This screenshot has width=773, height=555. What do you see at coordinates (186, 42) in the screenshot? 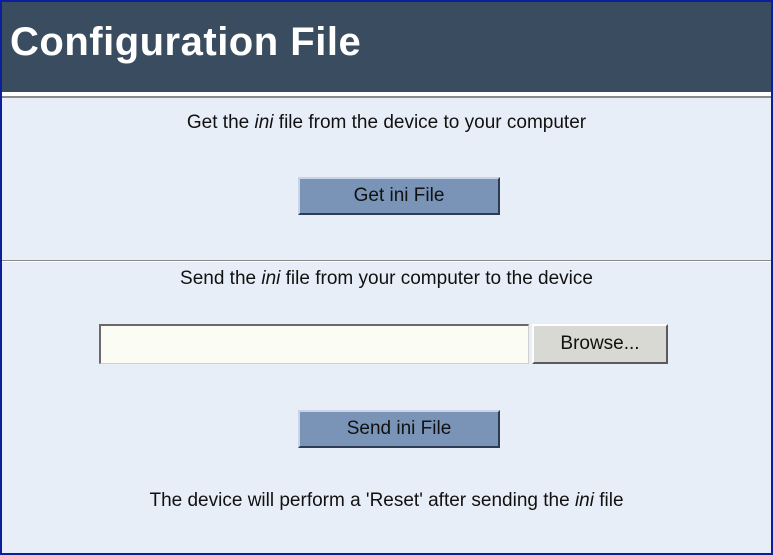
I see `page-title: Configuration File` at bounding box center [186, 42].